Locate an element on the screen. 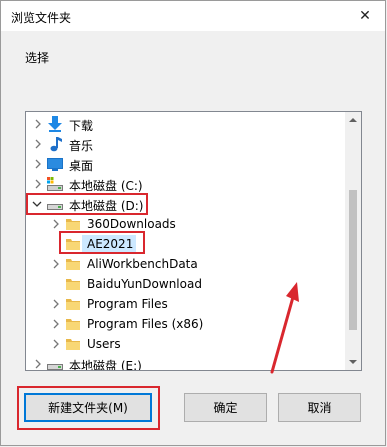 This screenshot has height=447, width=387. close-button: ✕ is located at coordinates (365, 16).